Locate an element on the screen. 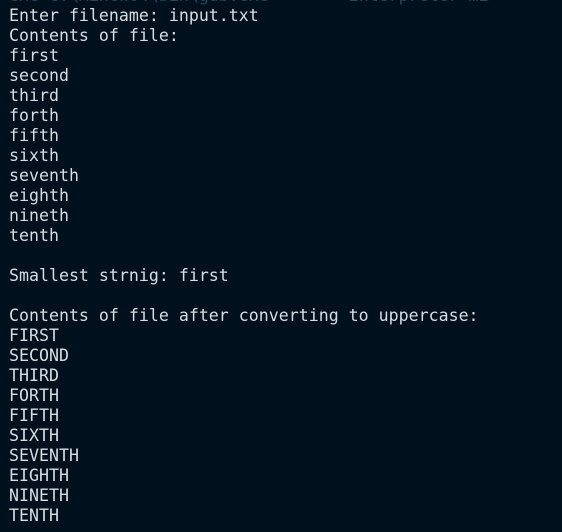 The width and height of the screenshot is (562, 532). terminal-line-word-seventh: seventh is located at coordinates (44, 175).